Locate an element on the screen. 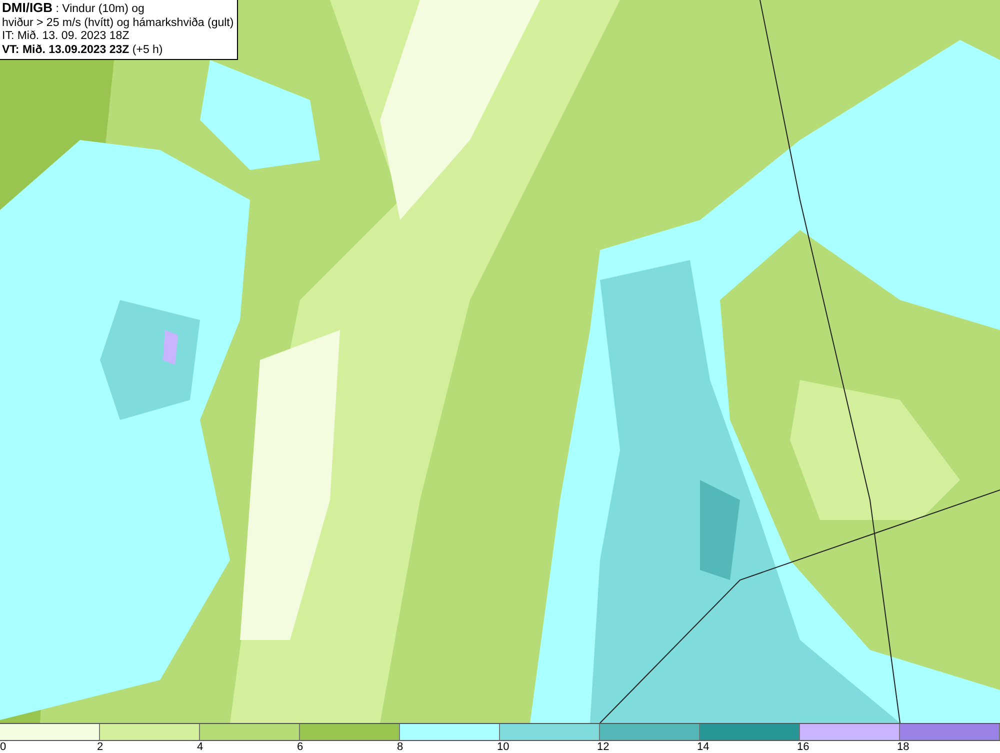 This screenshot has height=753, width=1000. scale-tick-label: 12 is located at coordinates (603, 747).